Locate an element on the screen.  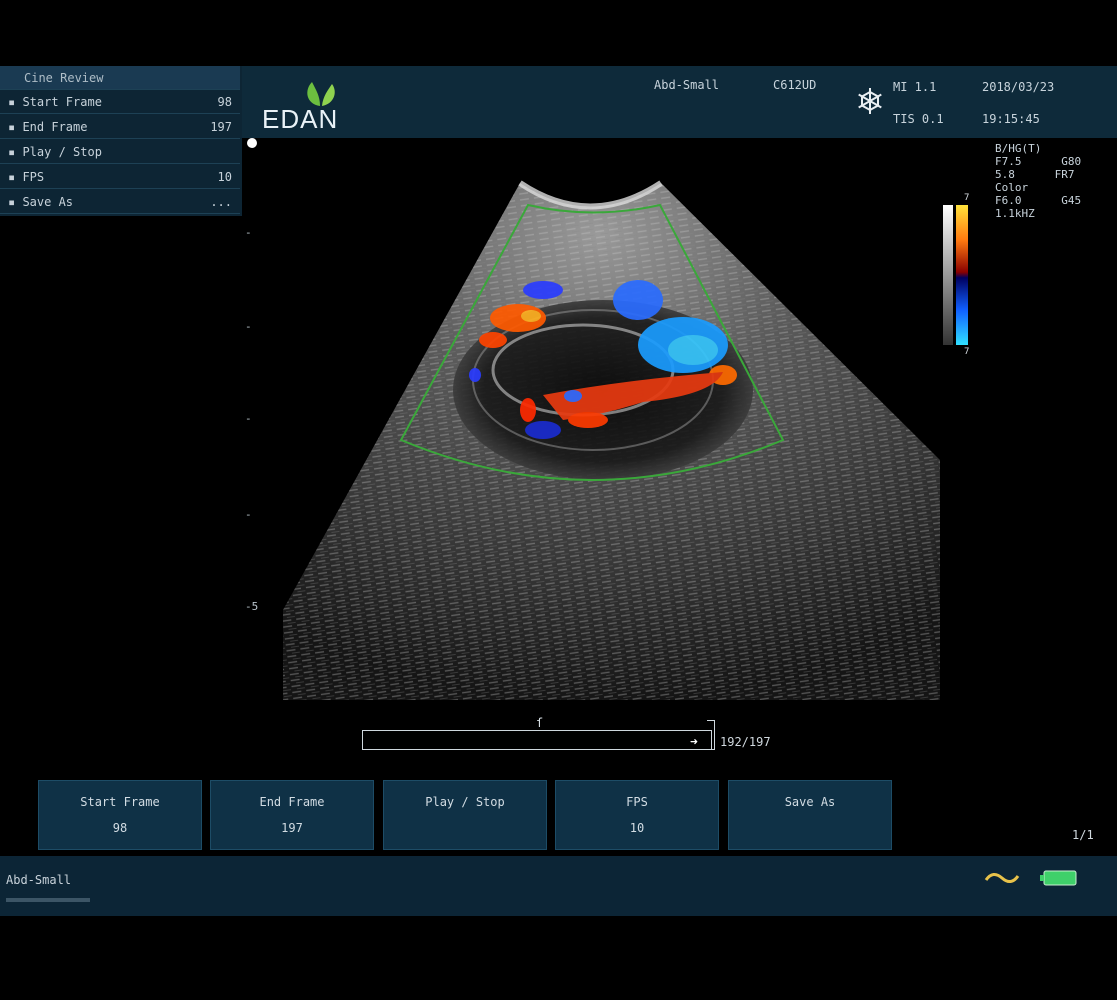
menu-item-label: ▪ End Frame is located at coordinates (48, 127).